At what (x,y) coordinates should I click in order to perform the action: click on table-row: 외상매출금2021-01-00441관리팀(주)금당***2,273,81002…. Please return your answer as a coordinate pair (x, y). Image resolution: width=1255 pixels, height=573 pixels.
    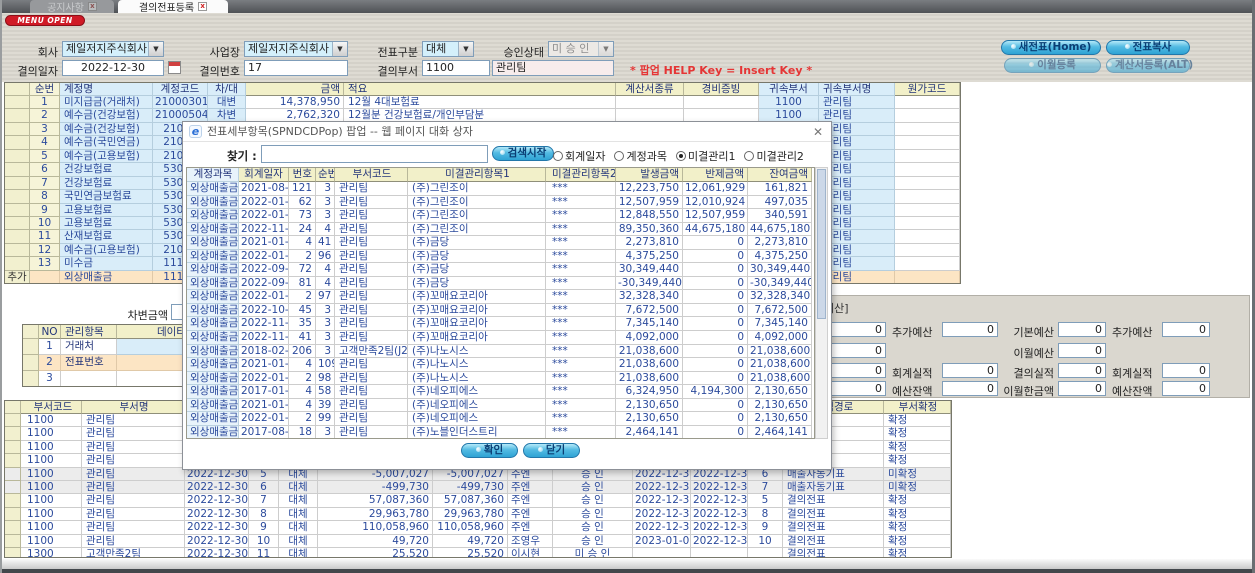
    Looking at the image, I should click on (500, 243).